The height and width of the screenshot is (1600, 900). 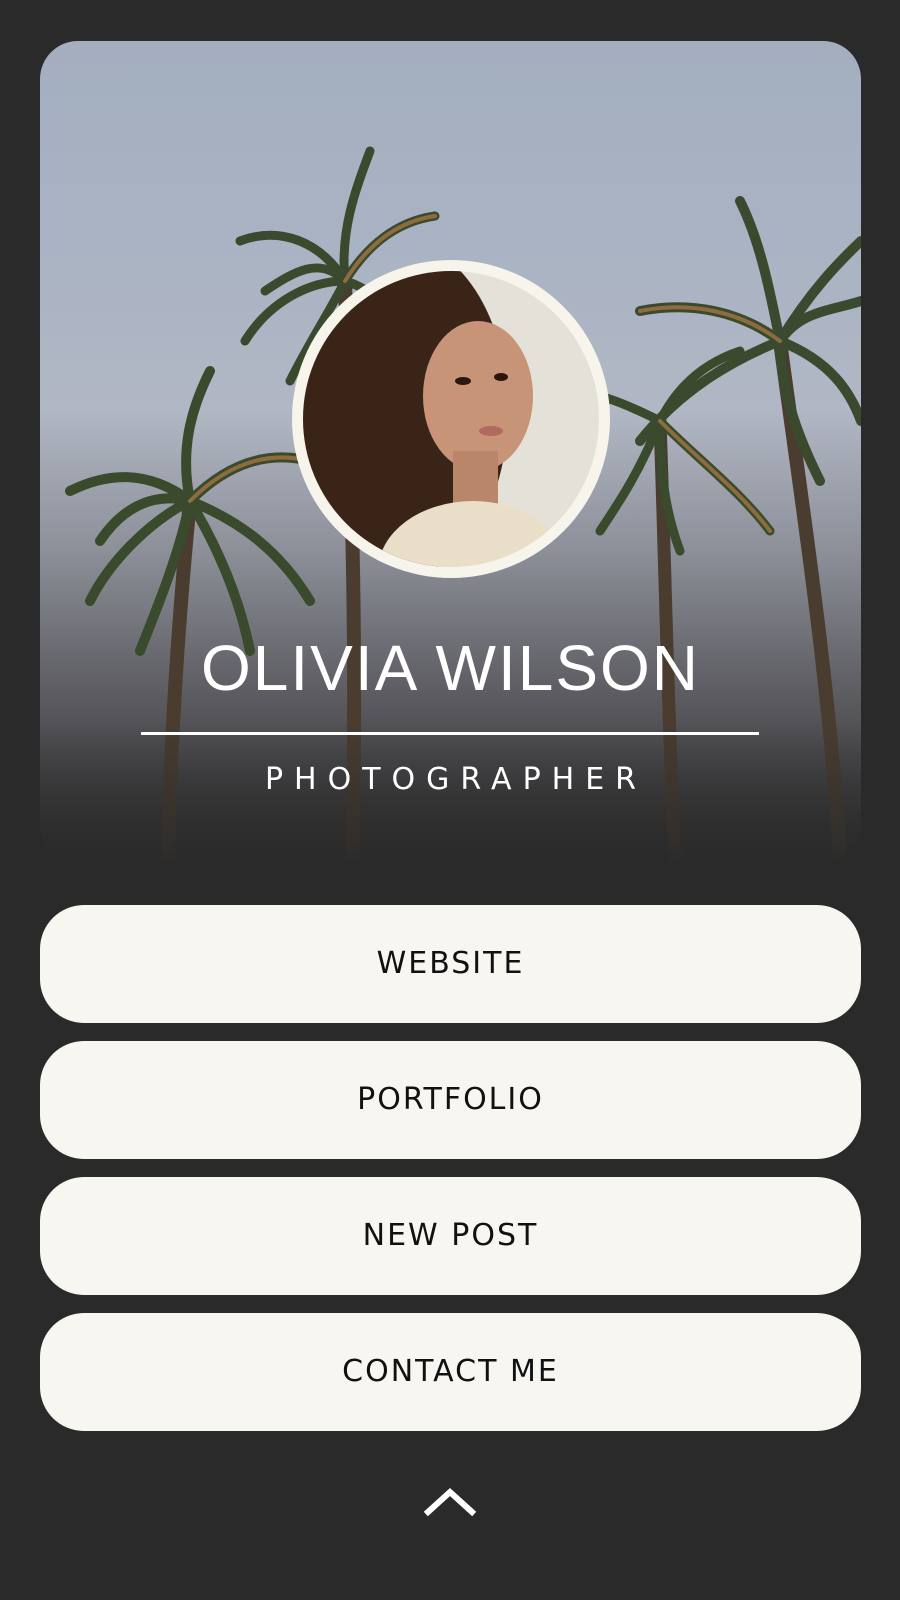 I want to click on new-post-button: NEW POST, so click(x=450, y=1236).